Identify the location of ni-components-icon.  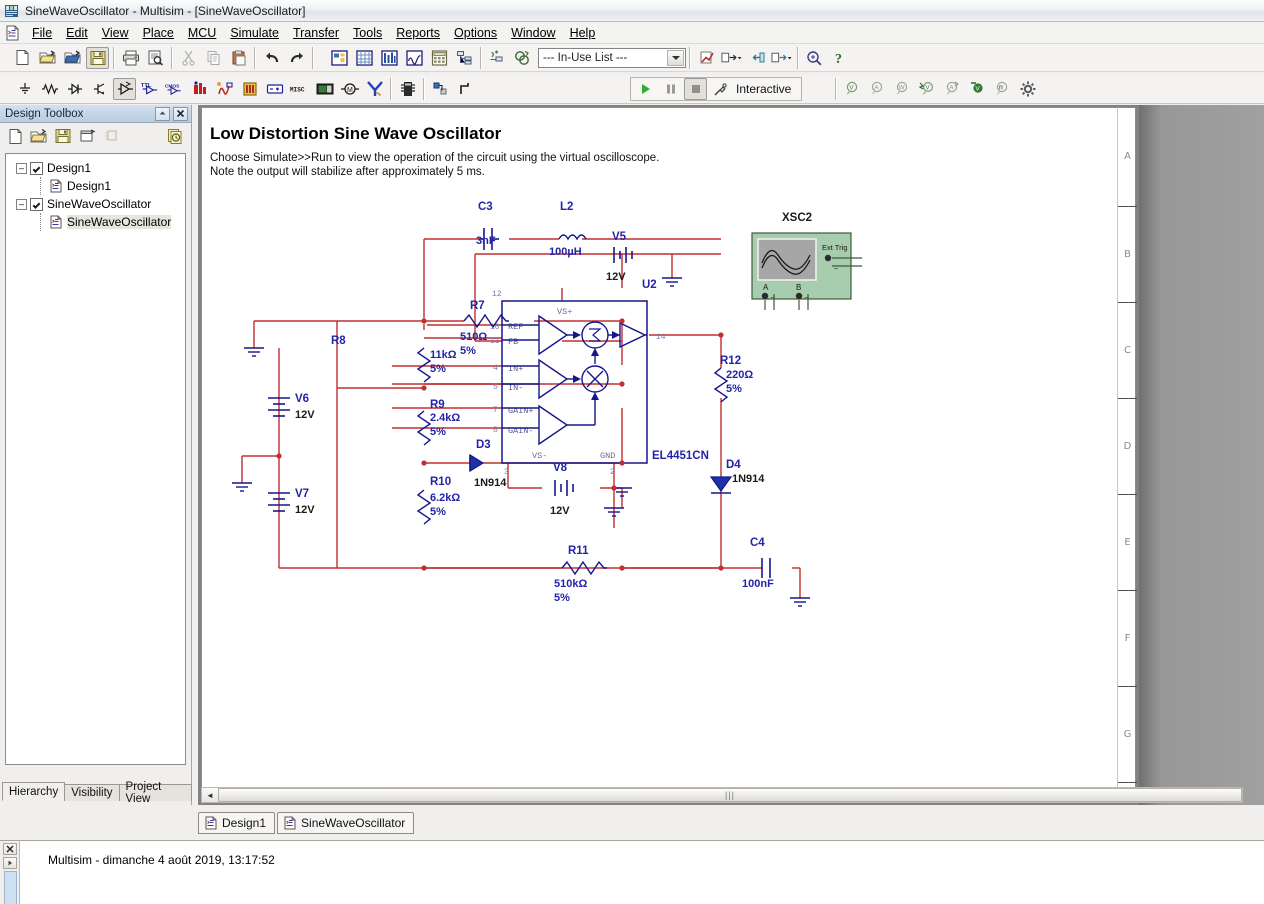
(407, 89).